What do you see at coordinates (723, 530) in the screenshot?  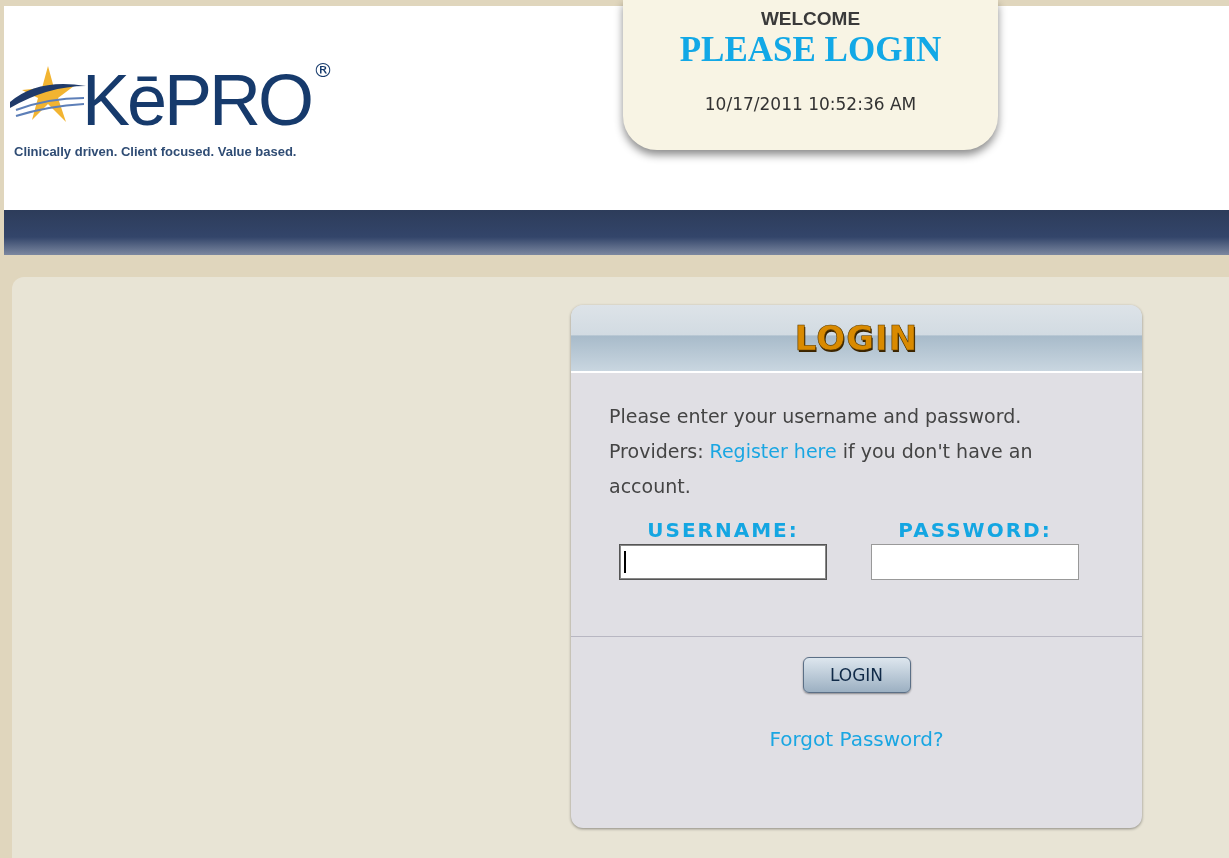 I see `field-label: USERNAME:` at bounding box center [723, 530].